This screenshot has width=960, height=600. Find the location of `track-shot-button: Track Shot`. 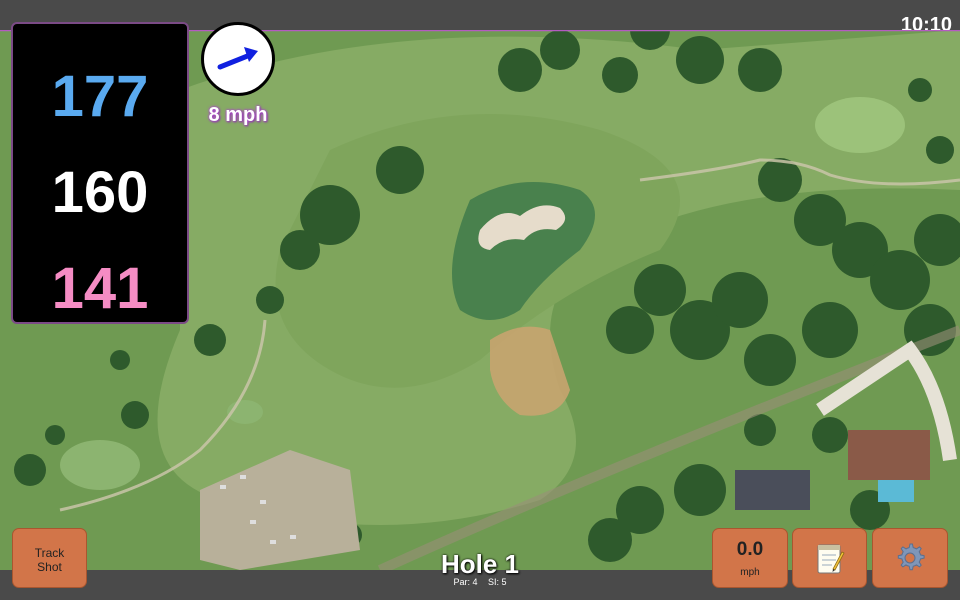

track-shot-button: Track Shot is located at coordinates (49, 558).